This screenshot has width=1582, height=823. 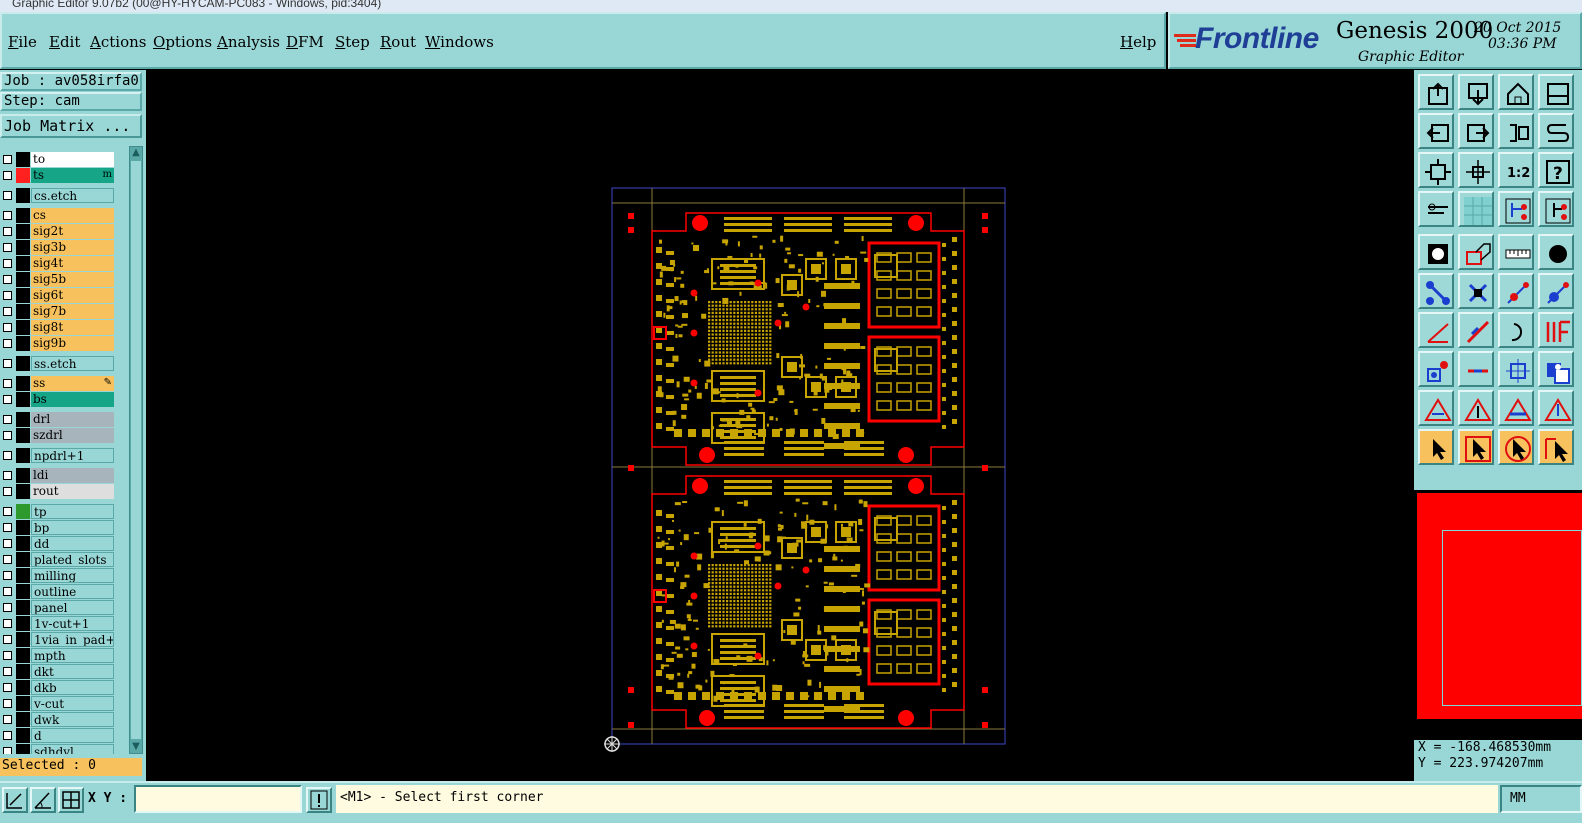 I want to click on layer-row-1v-cut-1: 1v-cut+1, so click(x=58, y=623).